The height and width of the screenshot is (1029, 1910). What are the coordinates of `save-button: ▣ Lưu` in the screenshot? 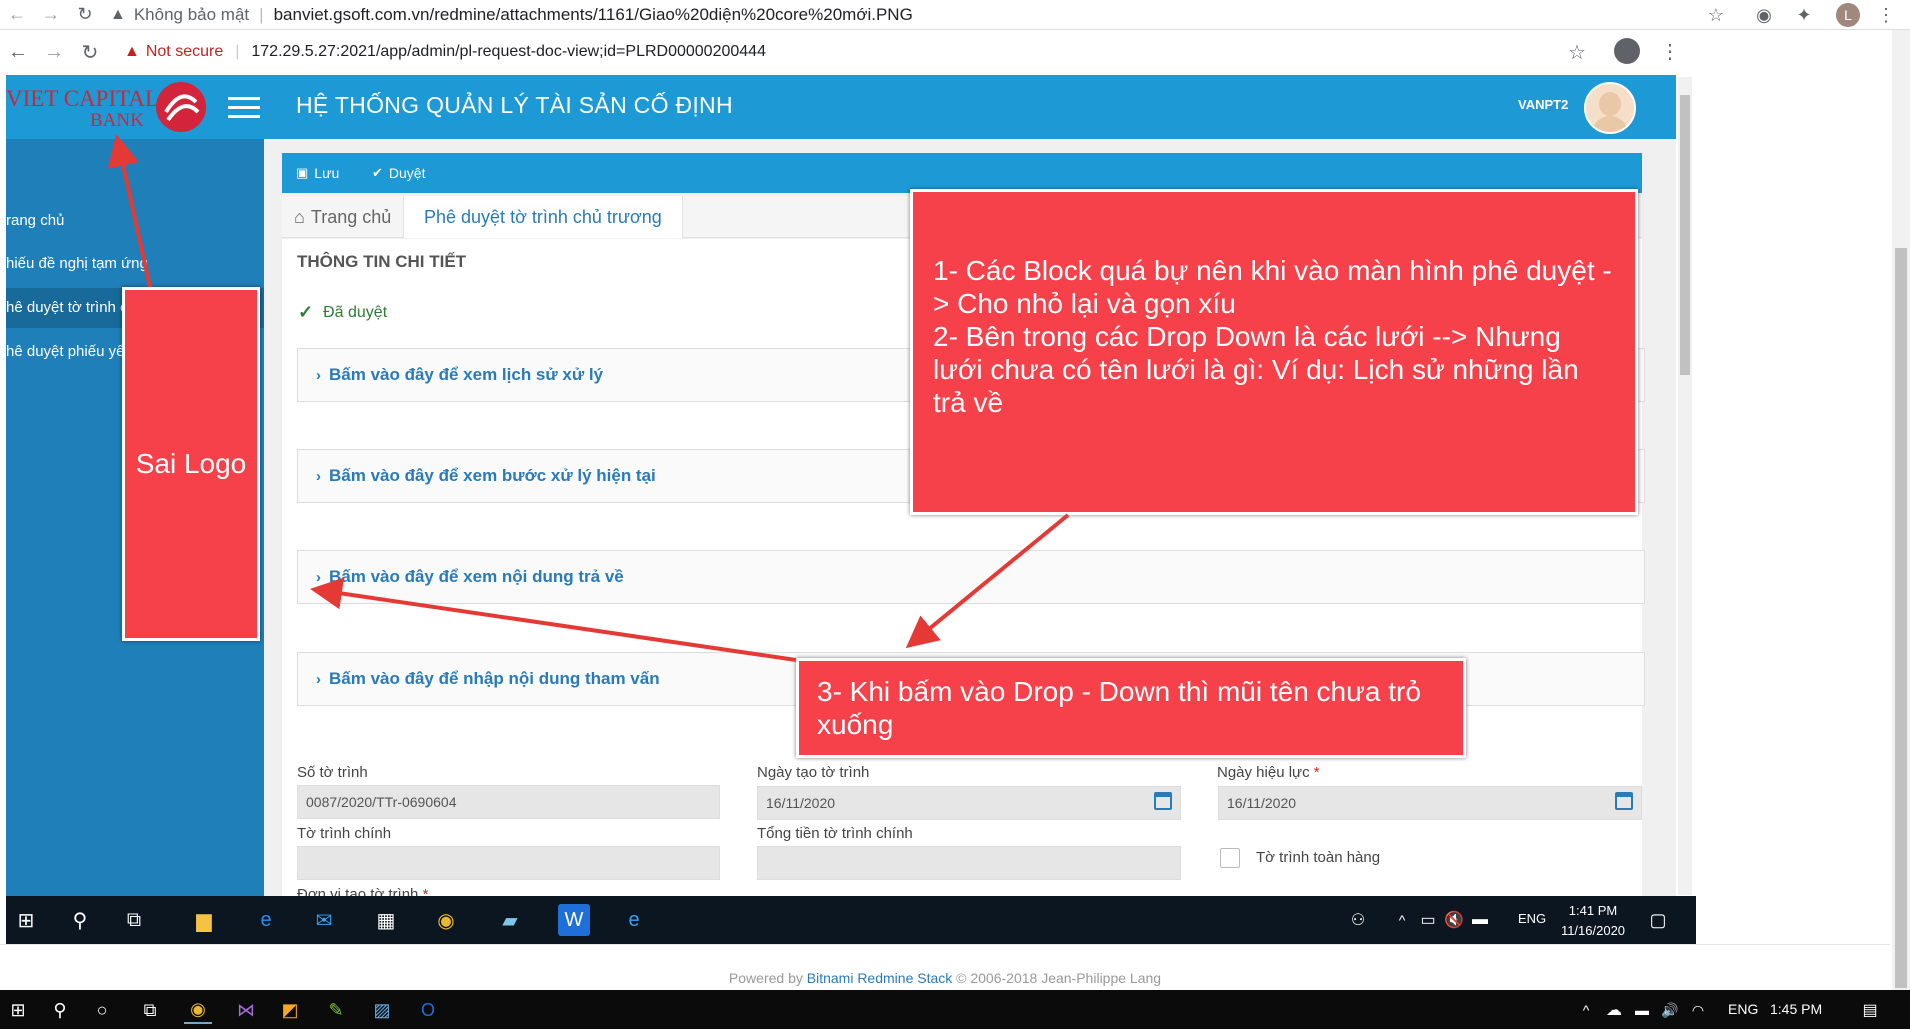 It's located at (317, 173).